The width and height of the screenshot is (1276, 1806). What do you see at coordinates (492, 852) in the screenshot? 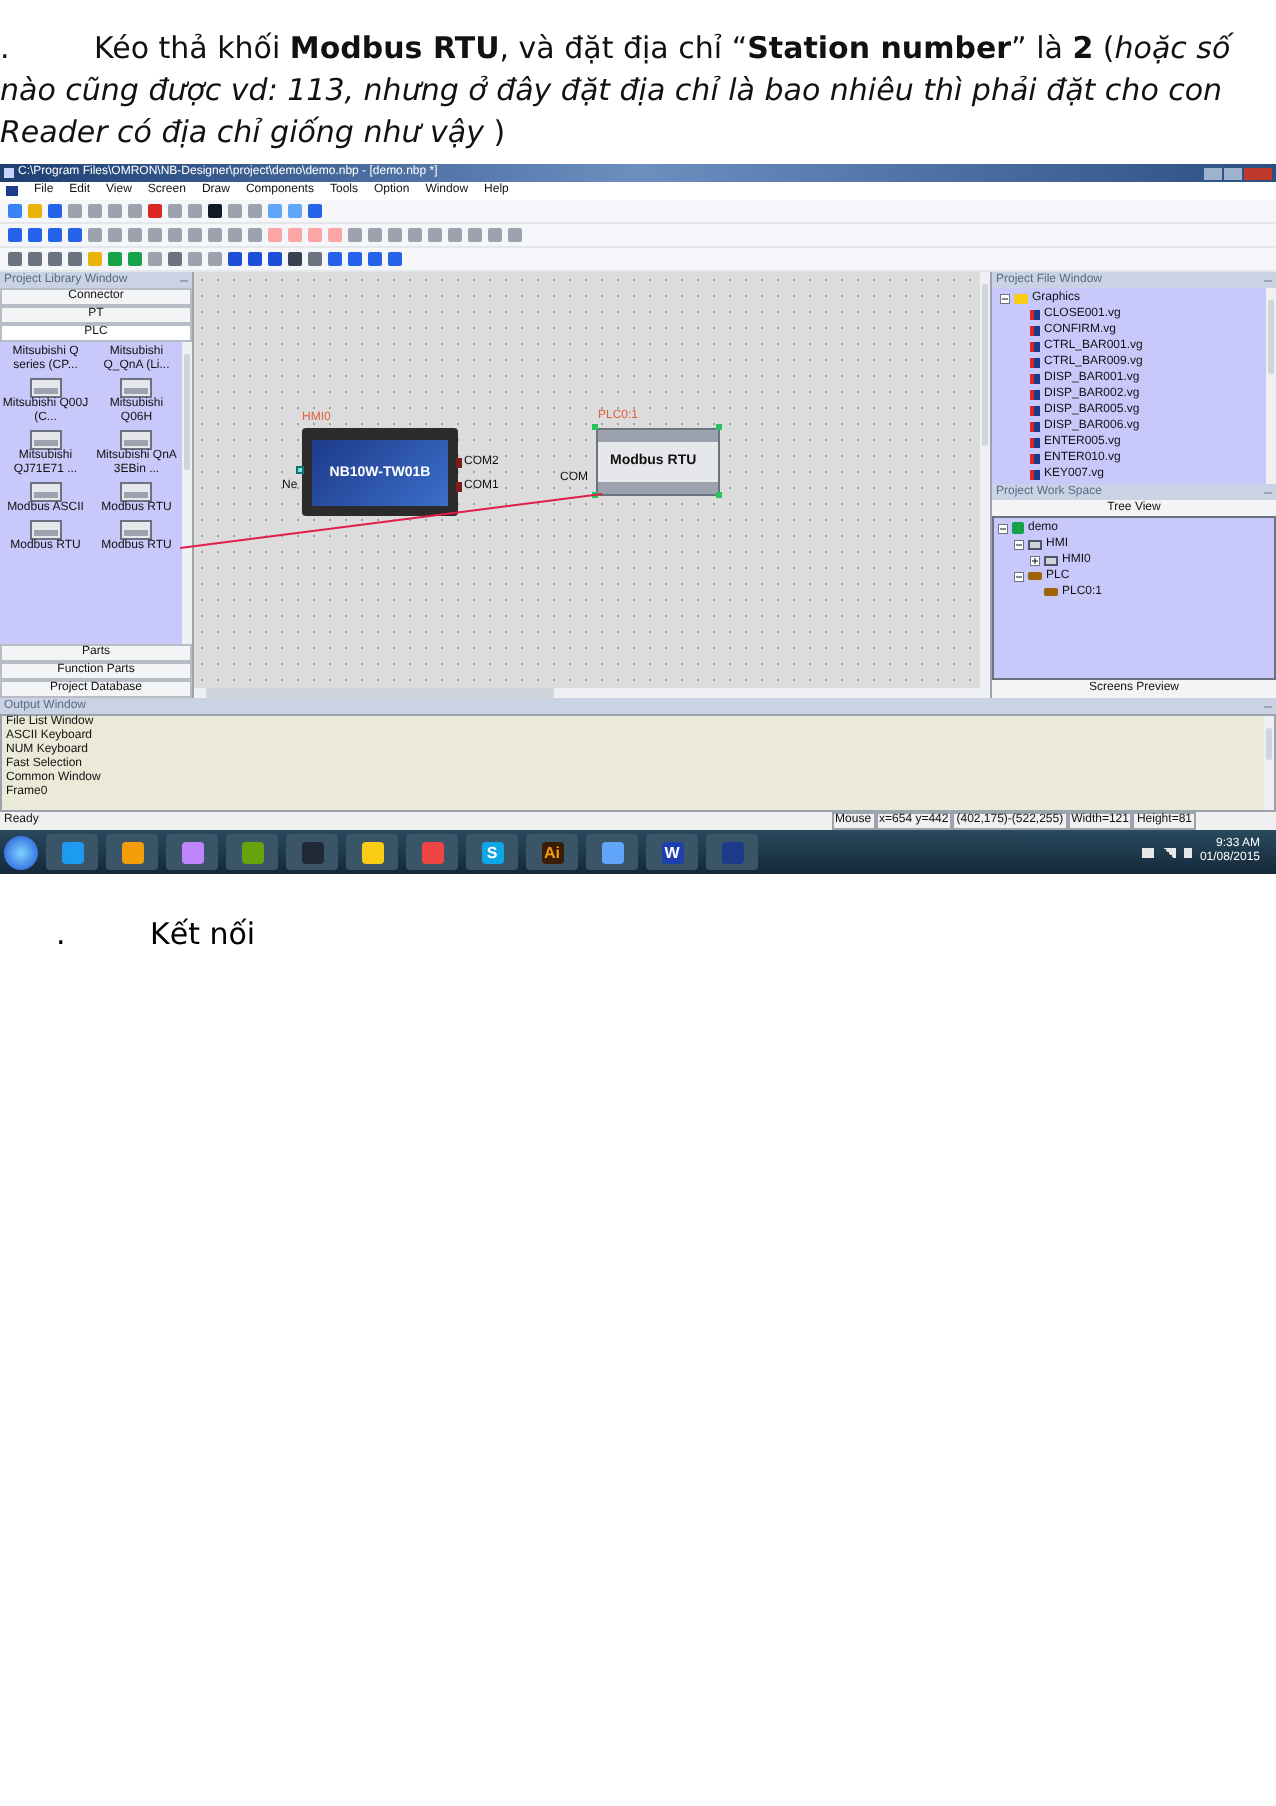
I see `app-logo-icon: S` at bounding box center [492, 852].